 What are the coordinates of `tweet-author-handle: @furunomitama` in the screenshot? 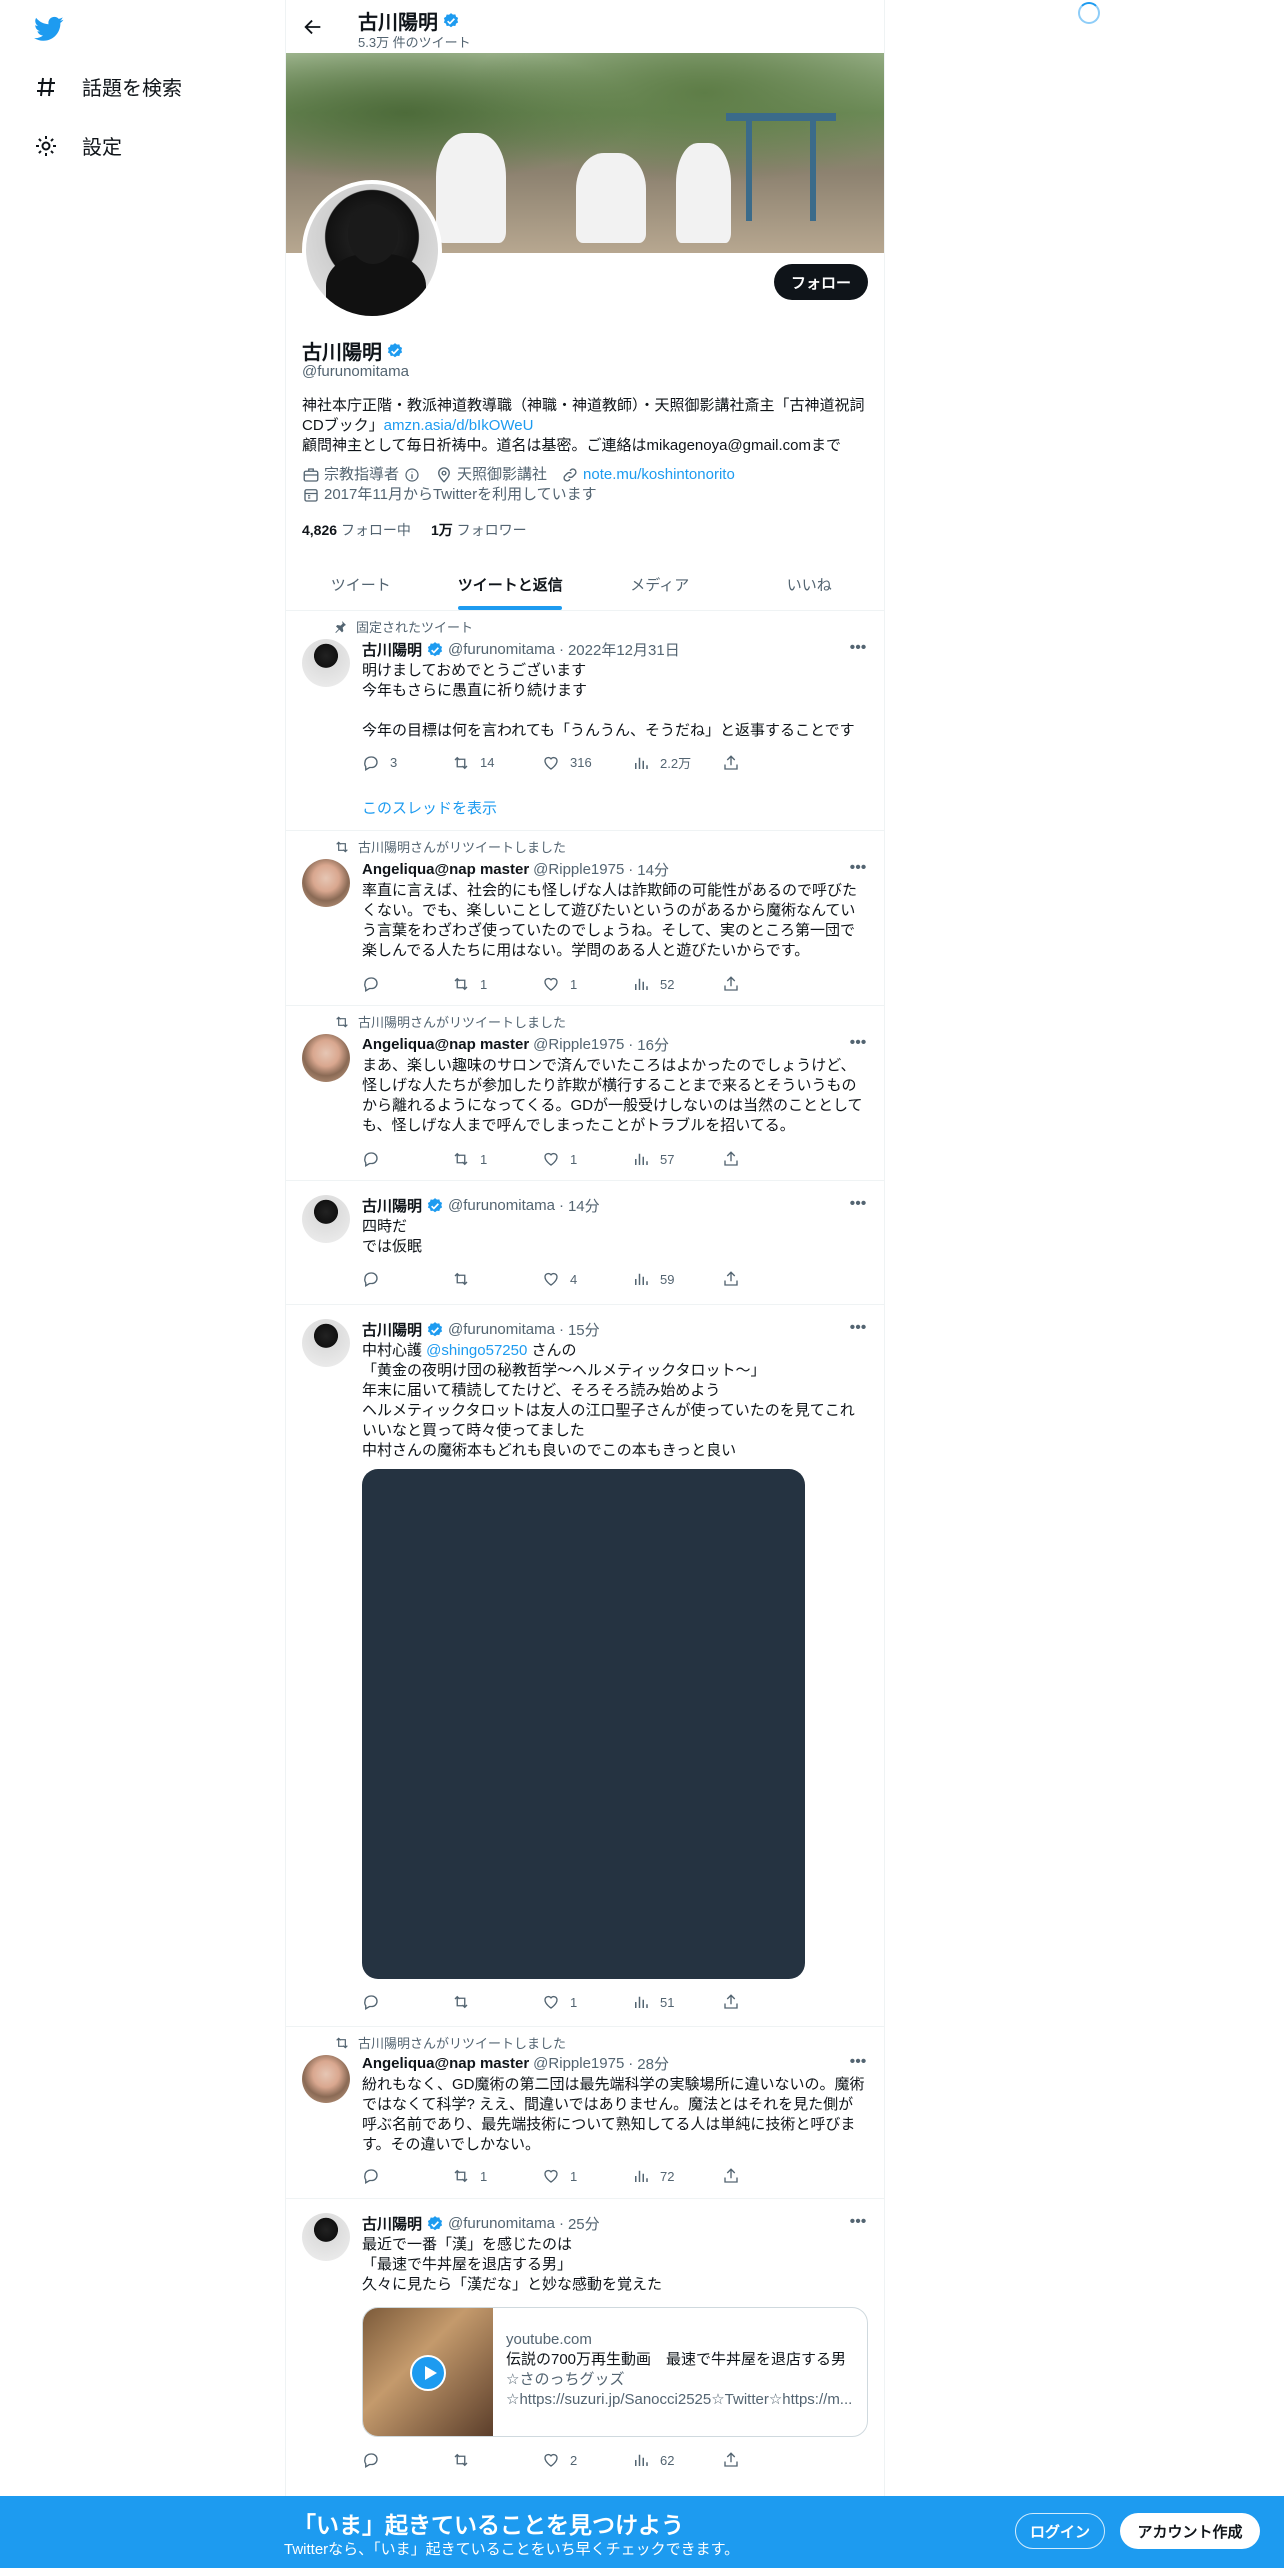 It's located at (501, 1329).